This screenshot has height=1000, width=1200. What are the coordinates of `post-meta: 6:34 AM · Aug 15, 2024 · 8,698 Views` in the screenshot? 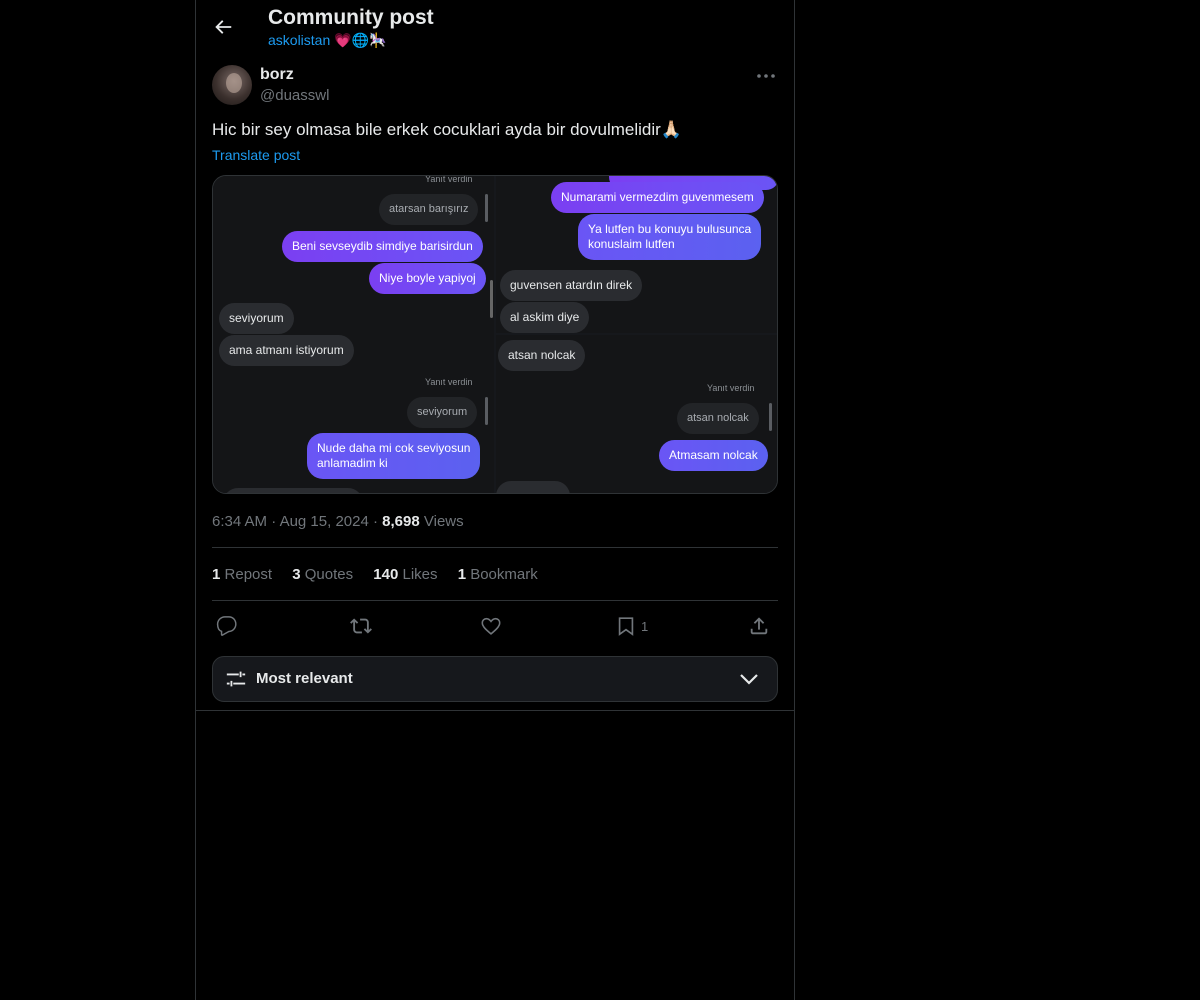 It's located at (338, 521).